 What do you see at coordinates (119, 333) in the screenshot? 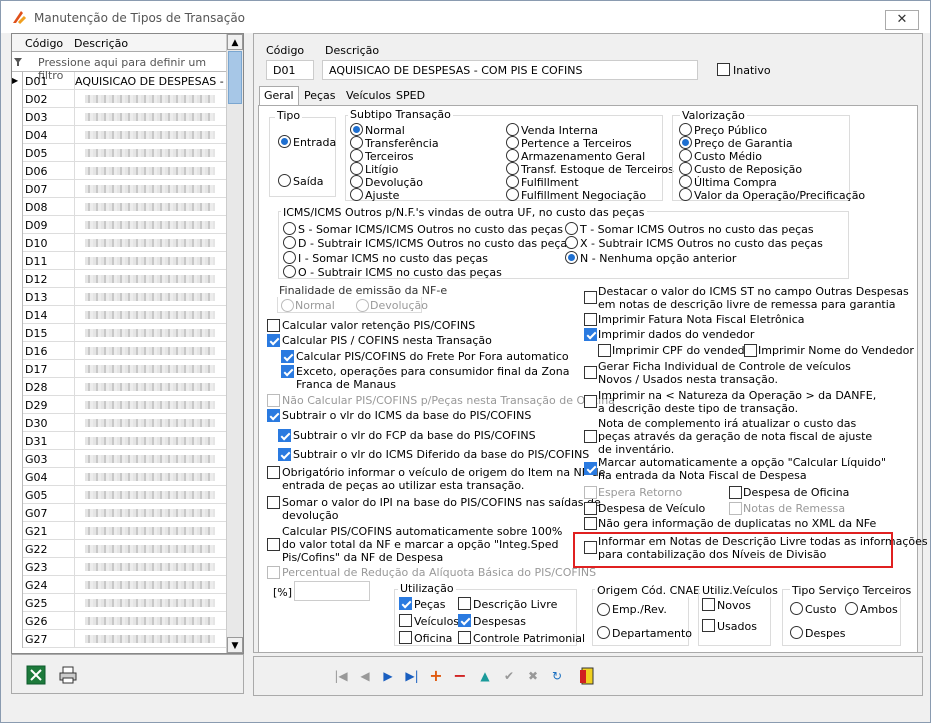
I see `table-row: D15` at bounding box center [119, 333].